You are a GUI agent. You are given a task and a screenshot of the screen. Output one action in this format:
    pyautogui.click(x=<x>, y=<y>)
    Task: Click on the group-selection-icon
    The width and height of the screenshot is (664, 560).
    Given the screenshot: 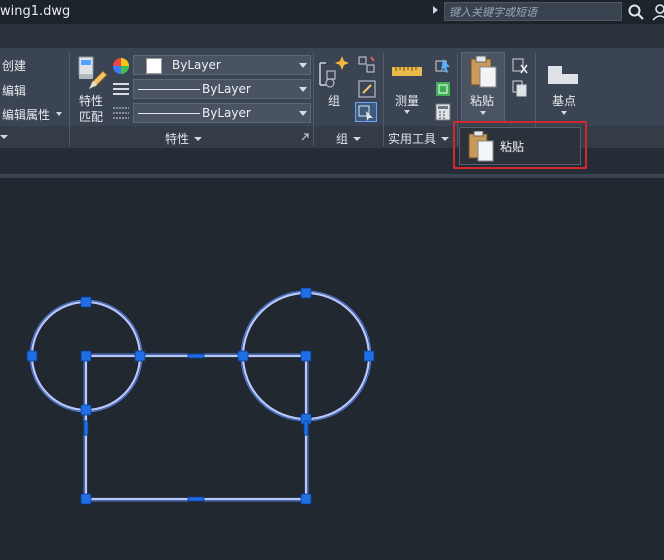 What is the action you would take?
    pyautogui.click(x=365, y=113)
    